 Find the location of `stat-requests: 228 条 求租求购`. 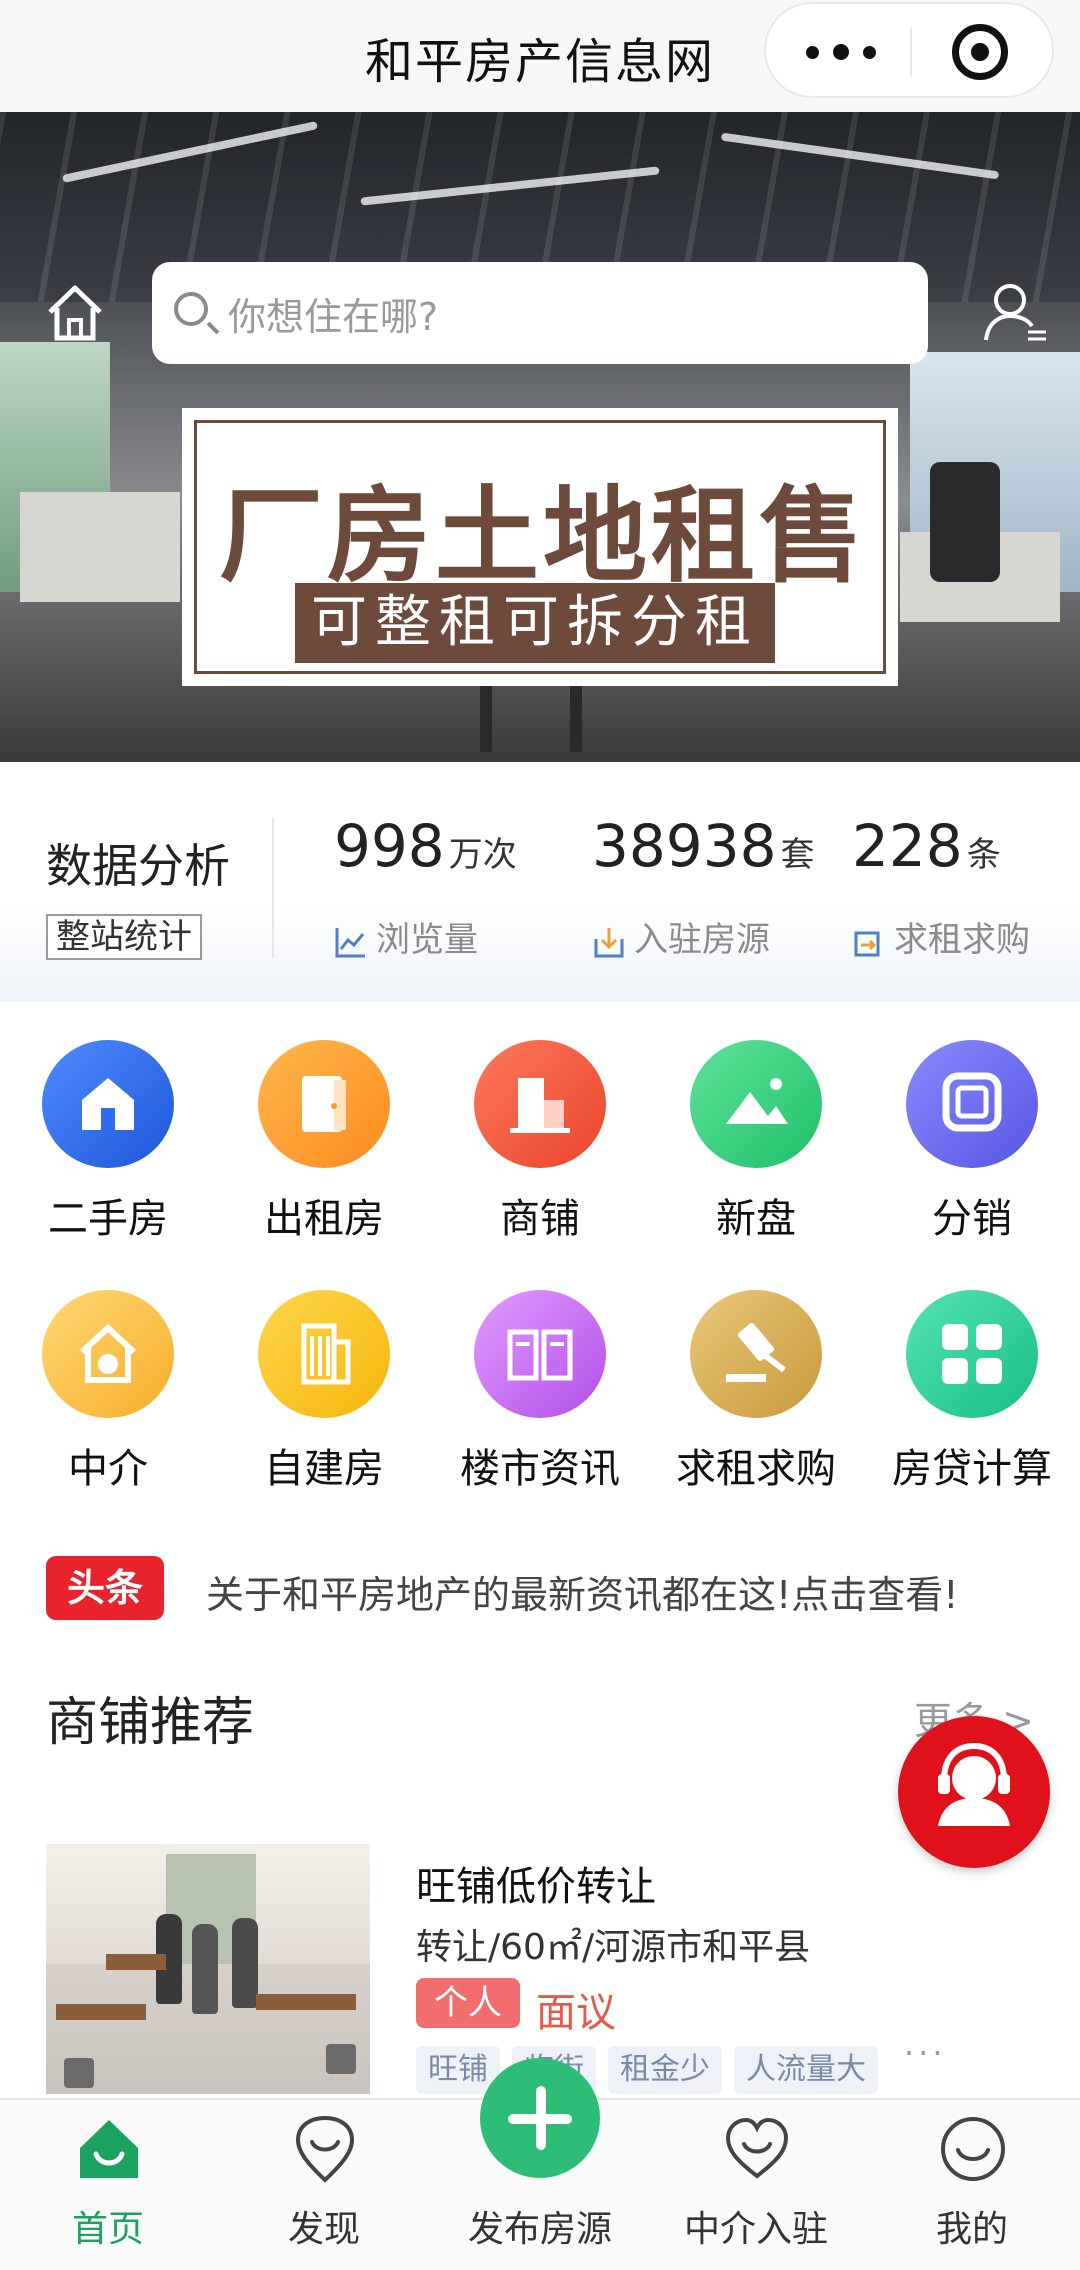

stat-requests: 228 条 求租求购 is located at coordinates (941, 886).